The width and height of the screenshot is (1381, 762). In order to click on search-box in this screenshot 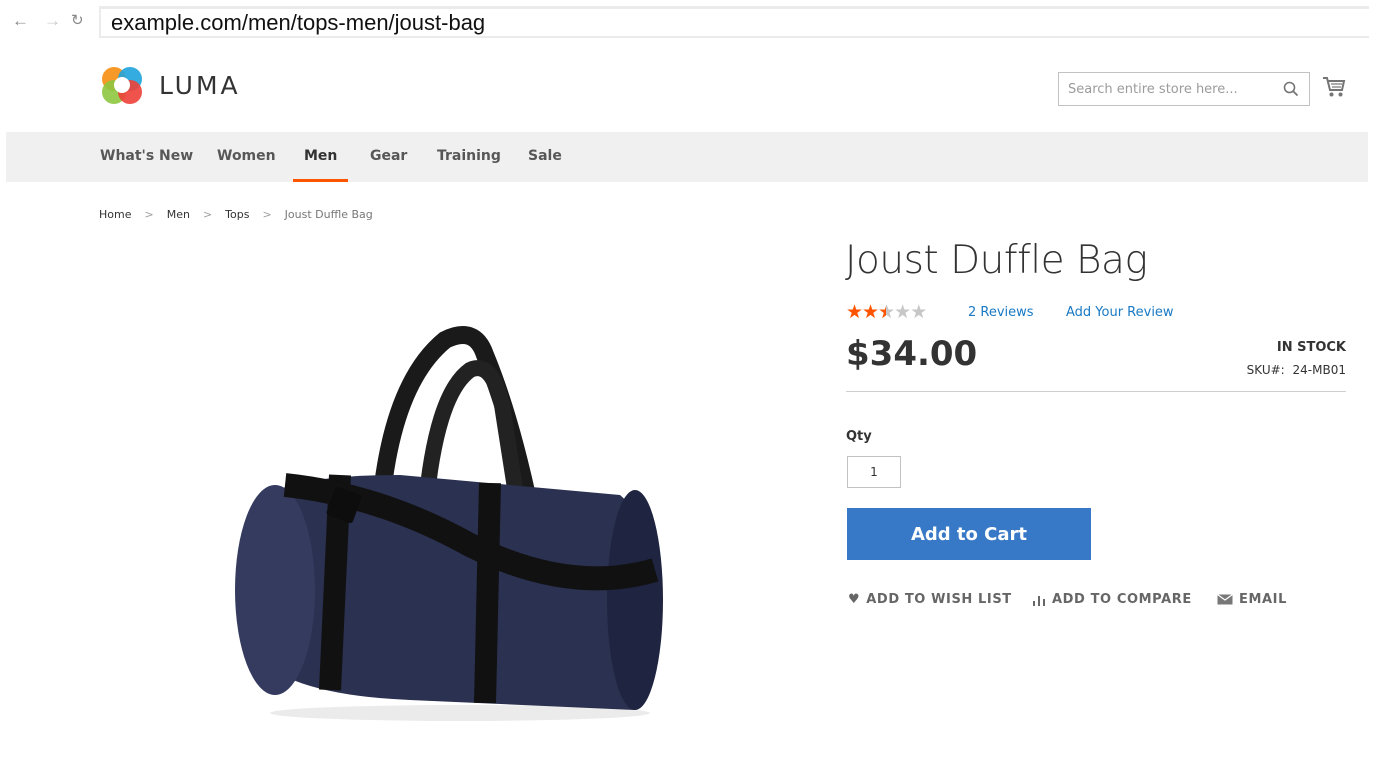, I will do `click(1184, 89)`.